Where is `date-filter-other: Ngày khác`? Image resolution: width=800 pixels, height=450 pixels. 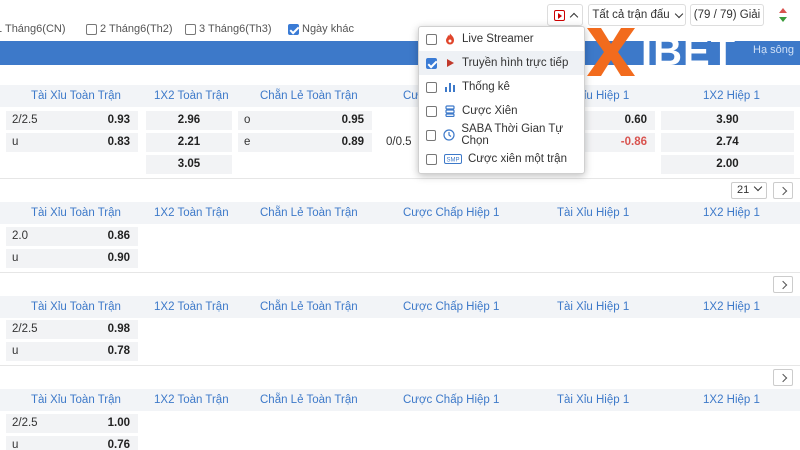
date-filter-other: Ngày khác is located at coordinates (321, 29).